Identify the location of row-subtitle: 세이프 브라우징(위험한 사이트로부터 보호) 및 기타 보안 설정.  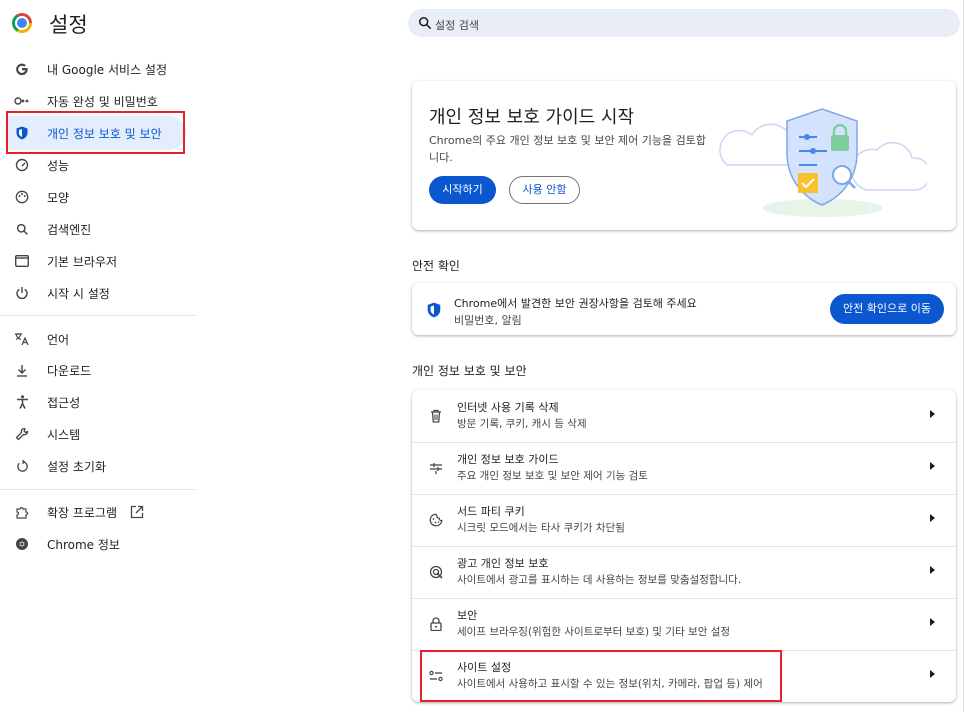
(594, 632).